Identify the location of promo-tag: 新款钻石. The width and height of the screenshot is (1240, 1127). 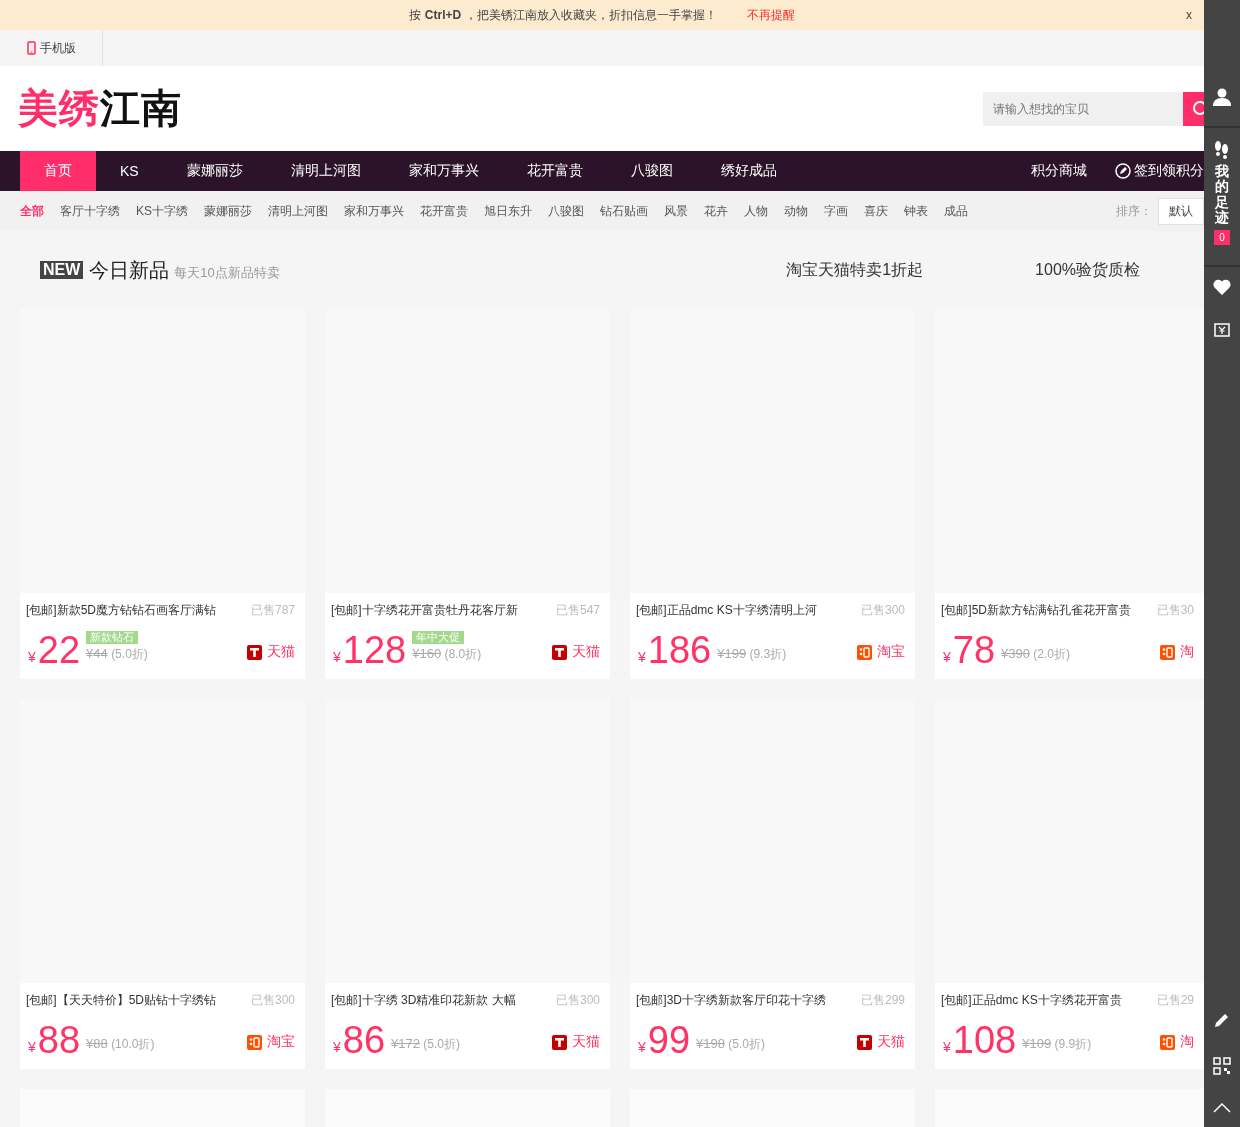
(112, 637).